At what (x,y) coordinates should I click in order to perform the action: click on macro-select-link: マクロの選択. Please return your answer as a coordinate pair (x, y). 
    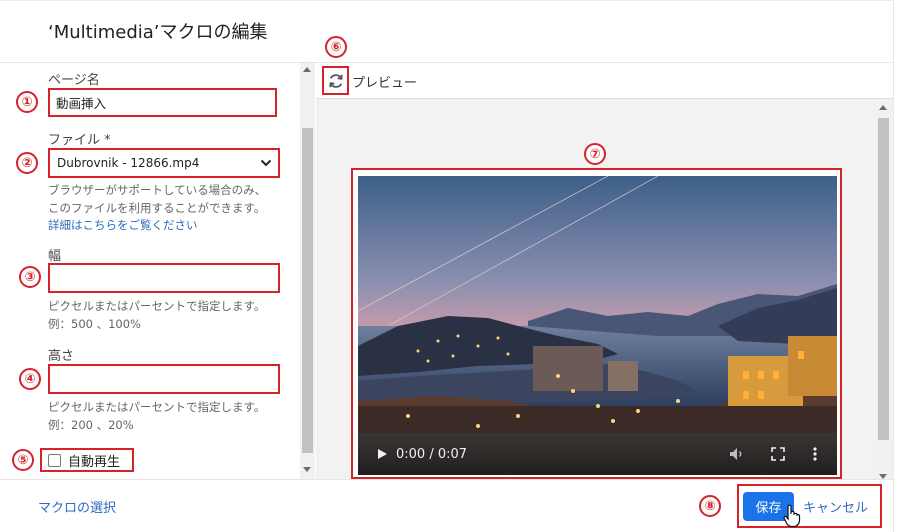
    Looking at the image, I should click on (77, 506).